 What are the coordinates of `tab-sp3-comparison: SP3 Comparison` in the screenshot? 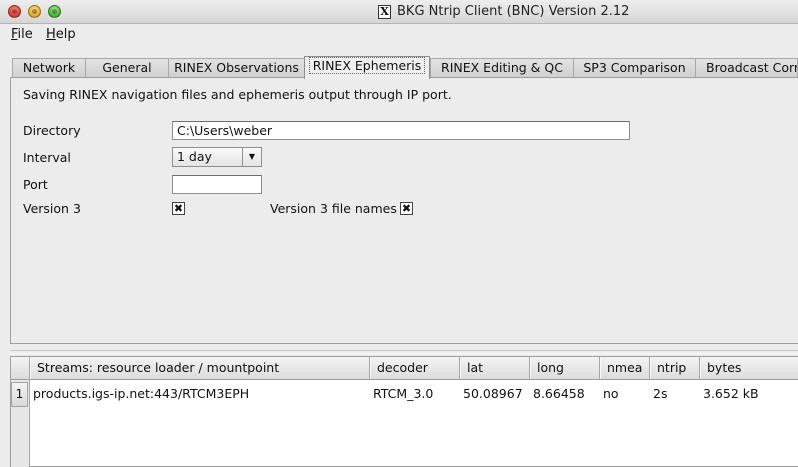 It's located at (634, 68).